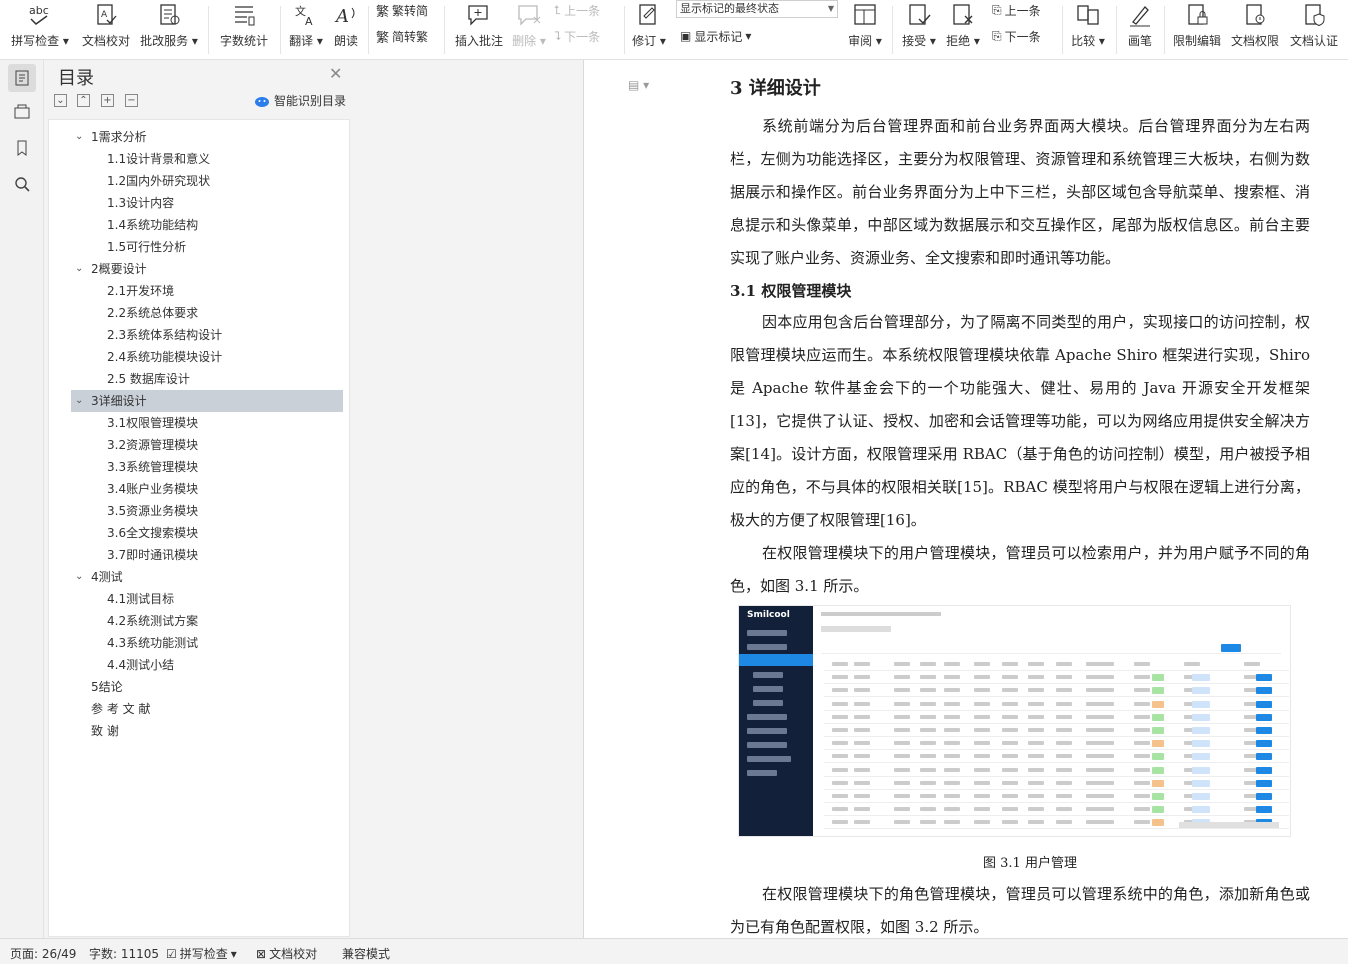 This screenshot has width=1348, height=964. I want to click on toc-item: 4.3系统功能测试, so click(207, 643).